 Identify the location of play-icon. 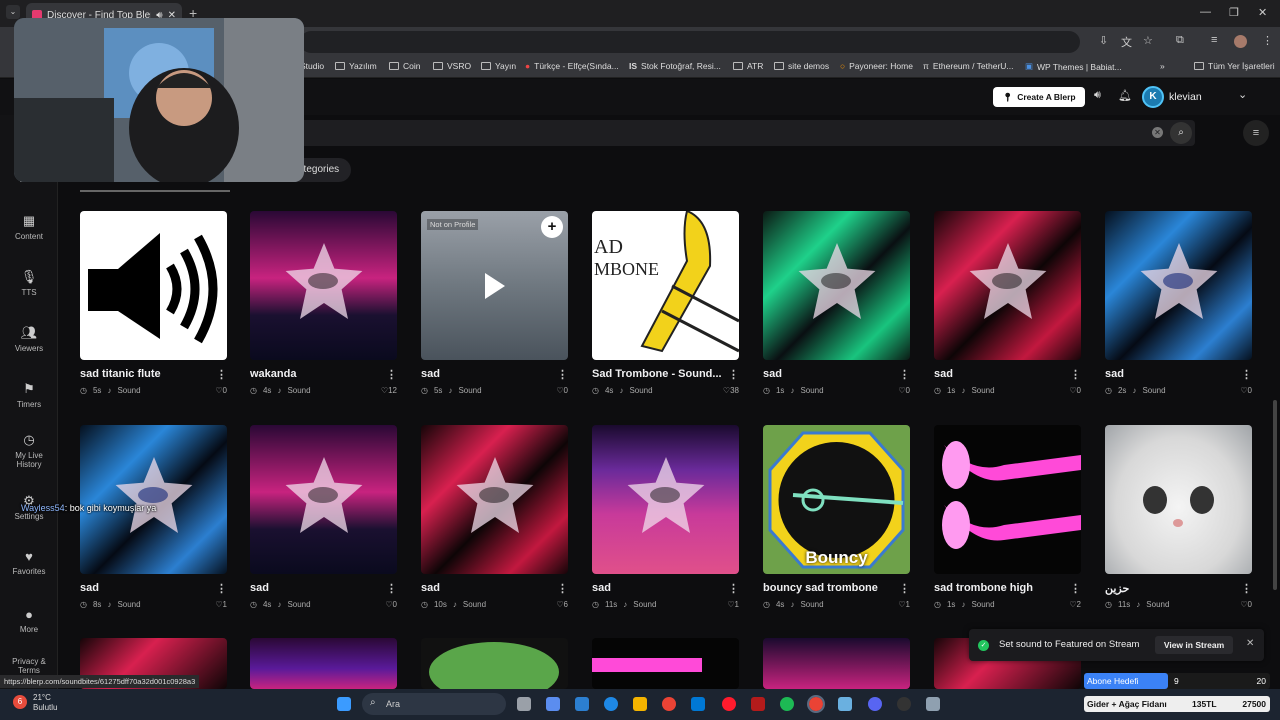
(495, 286).